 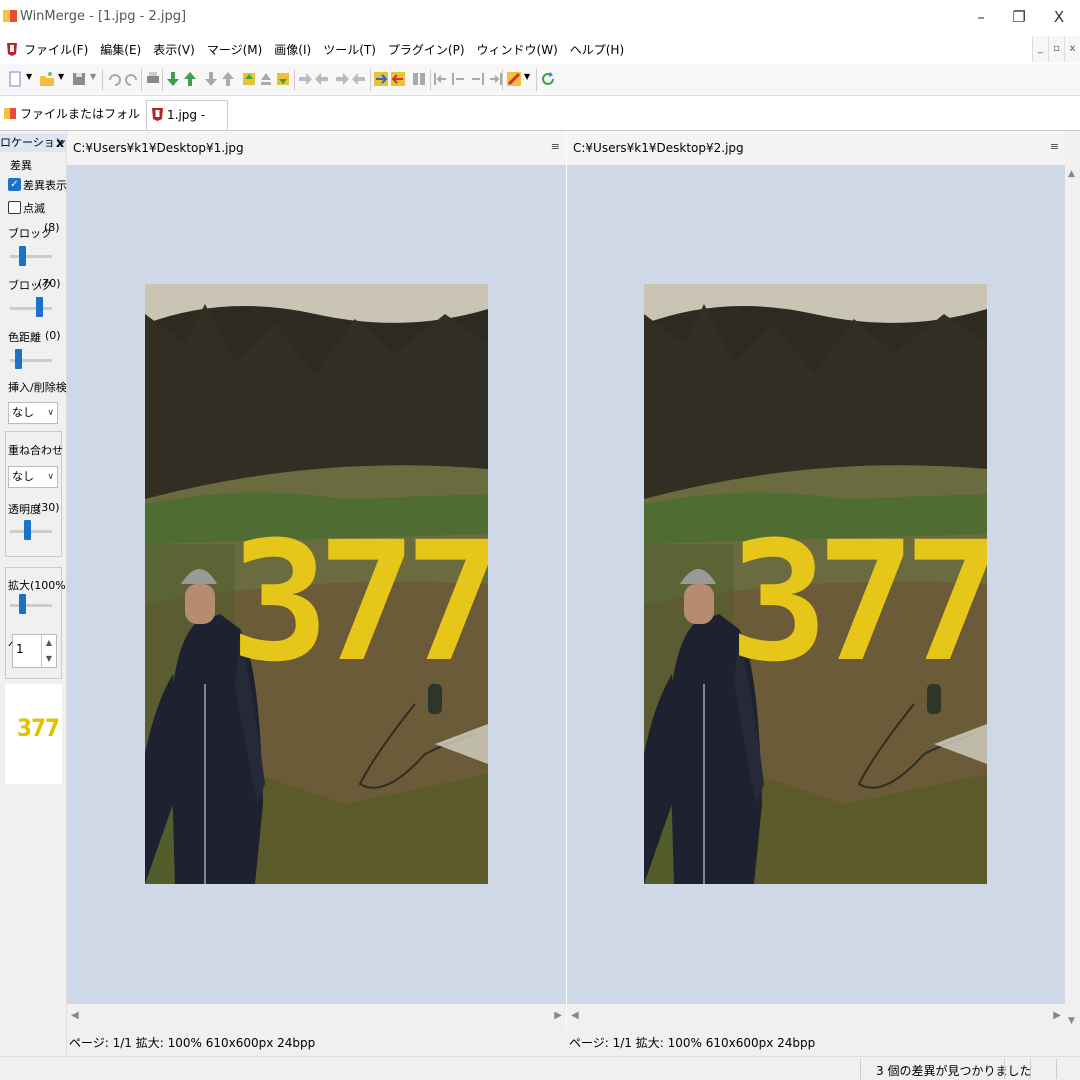 I want to click on open-folder-icon, so click(x=47, y=79).